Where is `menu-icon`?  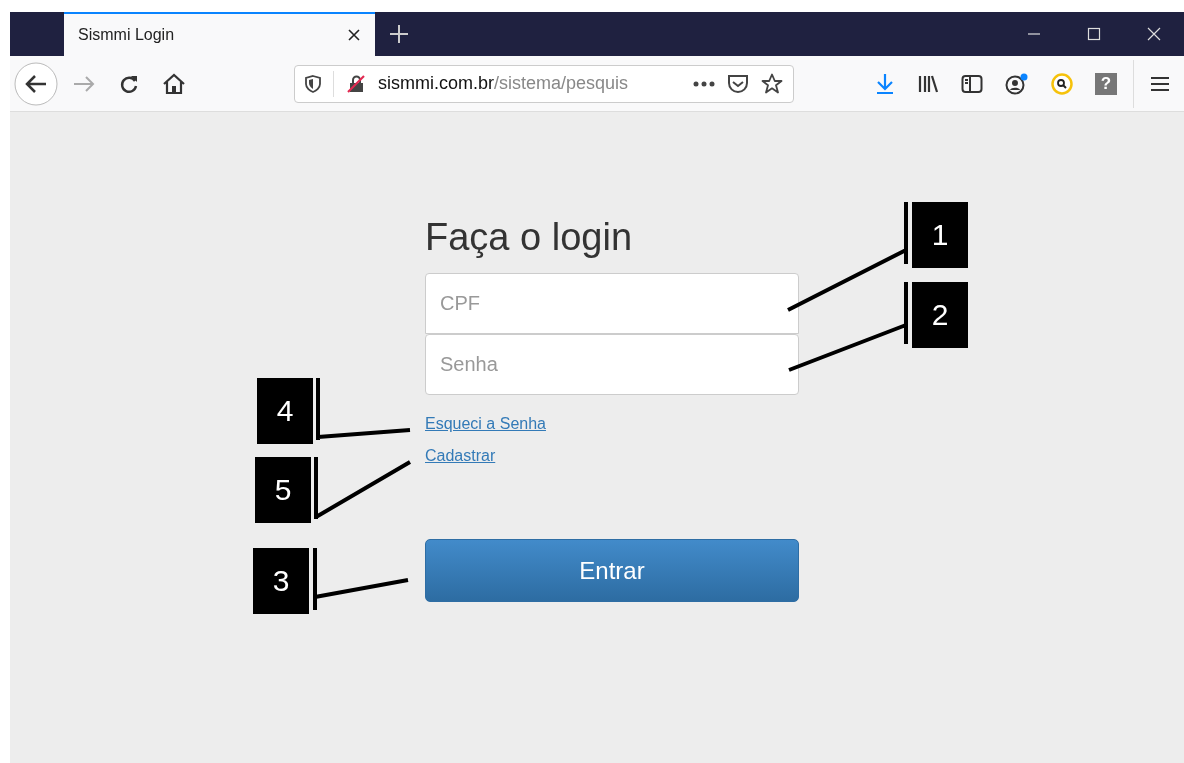 menu-icon is located at coordinates (1160, 83).